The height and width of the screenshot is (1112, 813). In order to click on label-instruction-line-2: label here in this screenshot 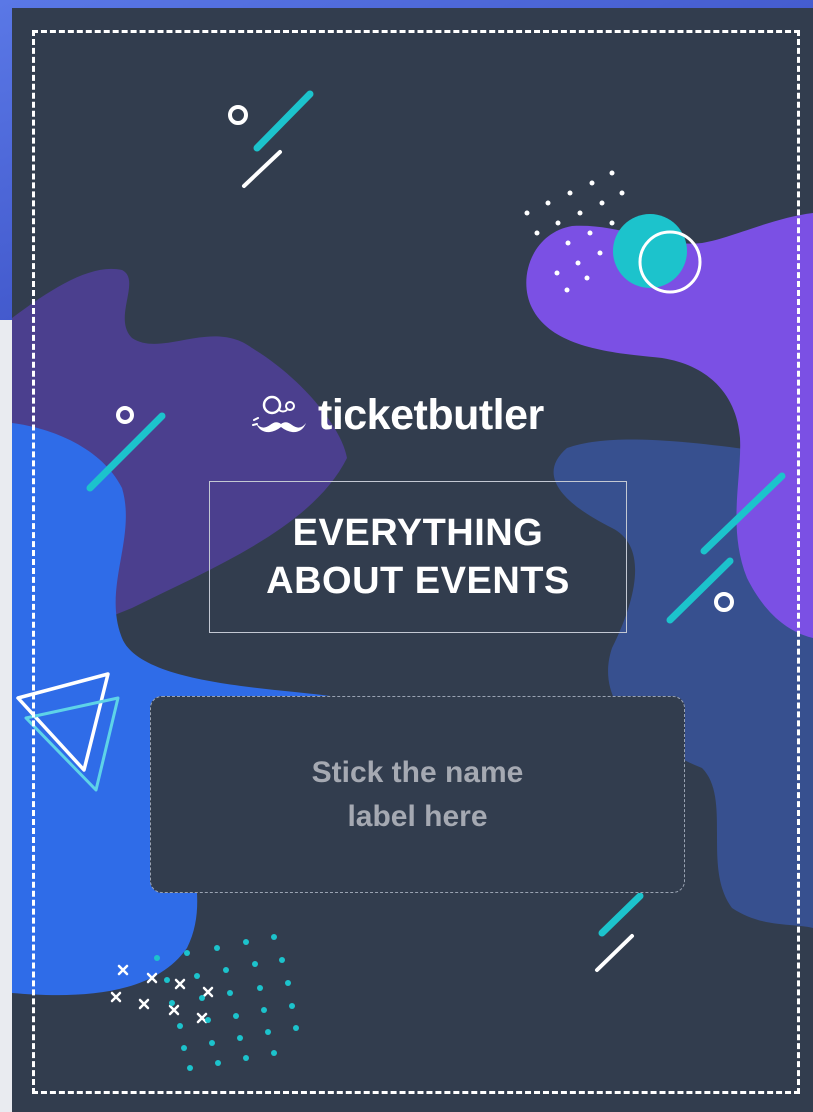, I will do `click(417, 816)`.